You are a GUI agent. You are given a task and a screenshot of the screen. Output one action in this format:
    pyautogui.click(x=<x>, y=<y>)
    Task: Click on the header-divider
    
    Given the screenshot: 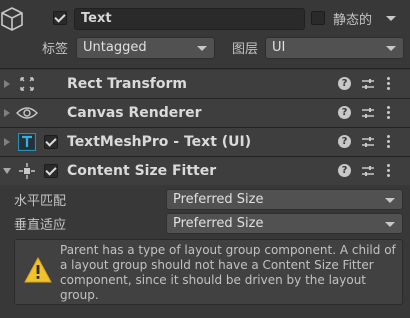 What is the action you would take?
    pyautogui.click(x=205, y=68)
    